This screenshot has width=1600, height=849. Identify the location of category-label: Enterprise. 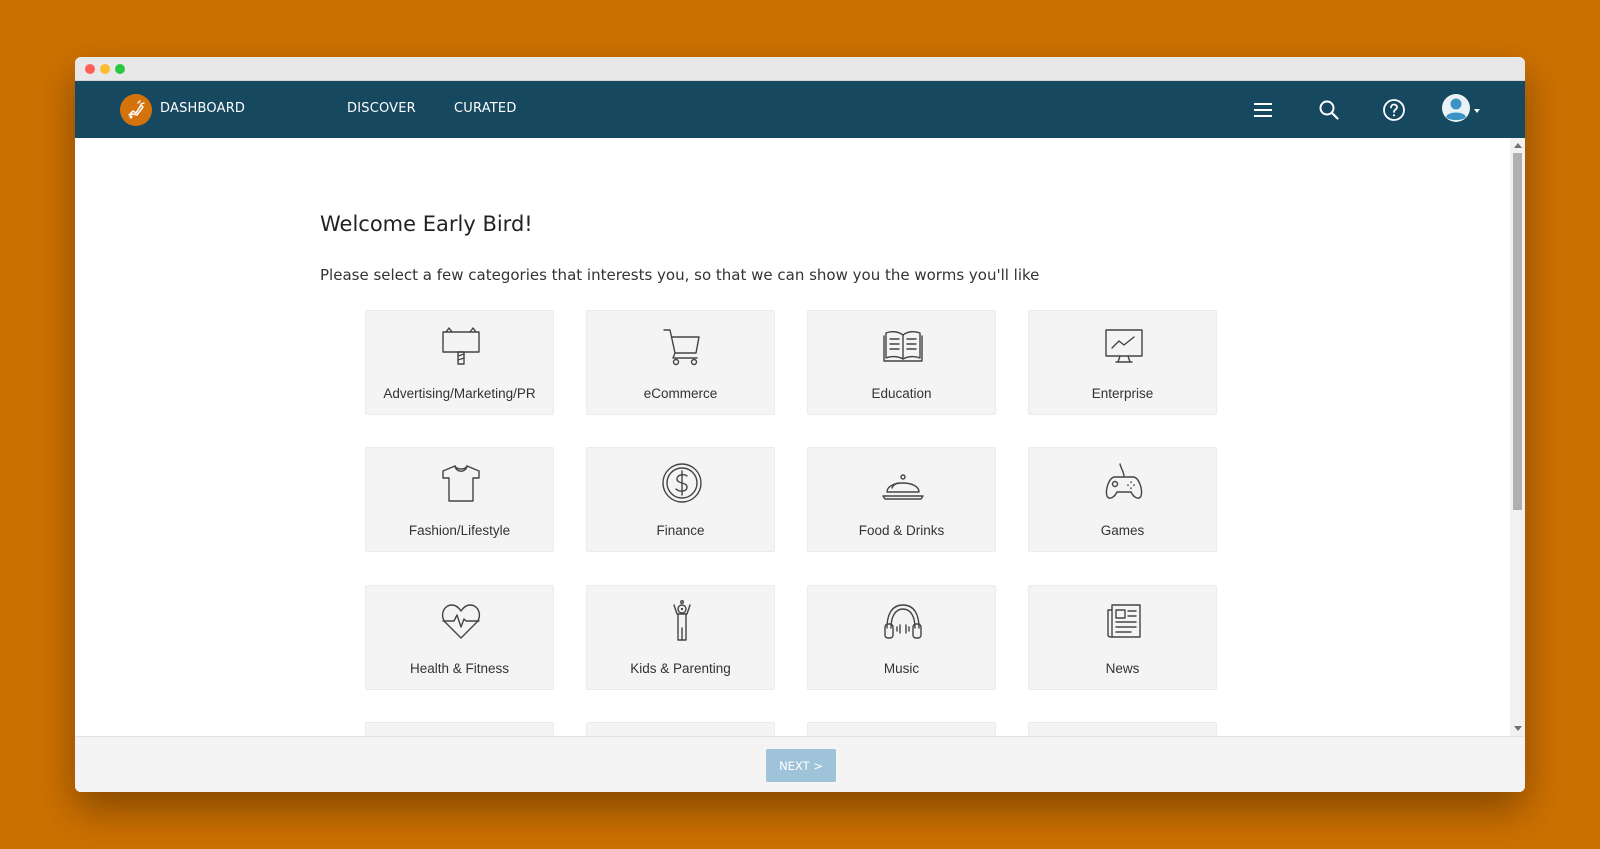
(1122, 393).